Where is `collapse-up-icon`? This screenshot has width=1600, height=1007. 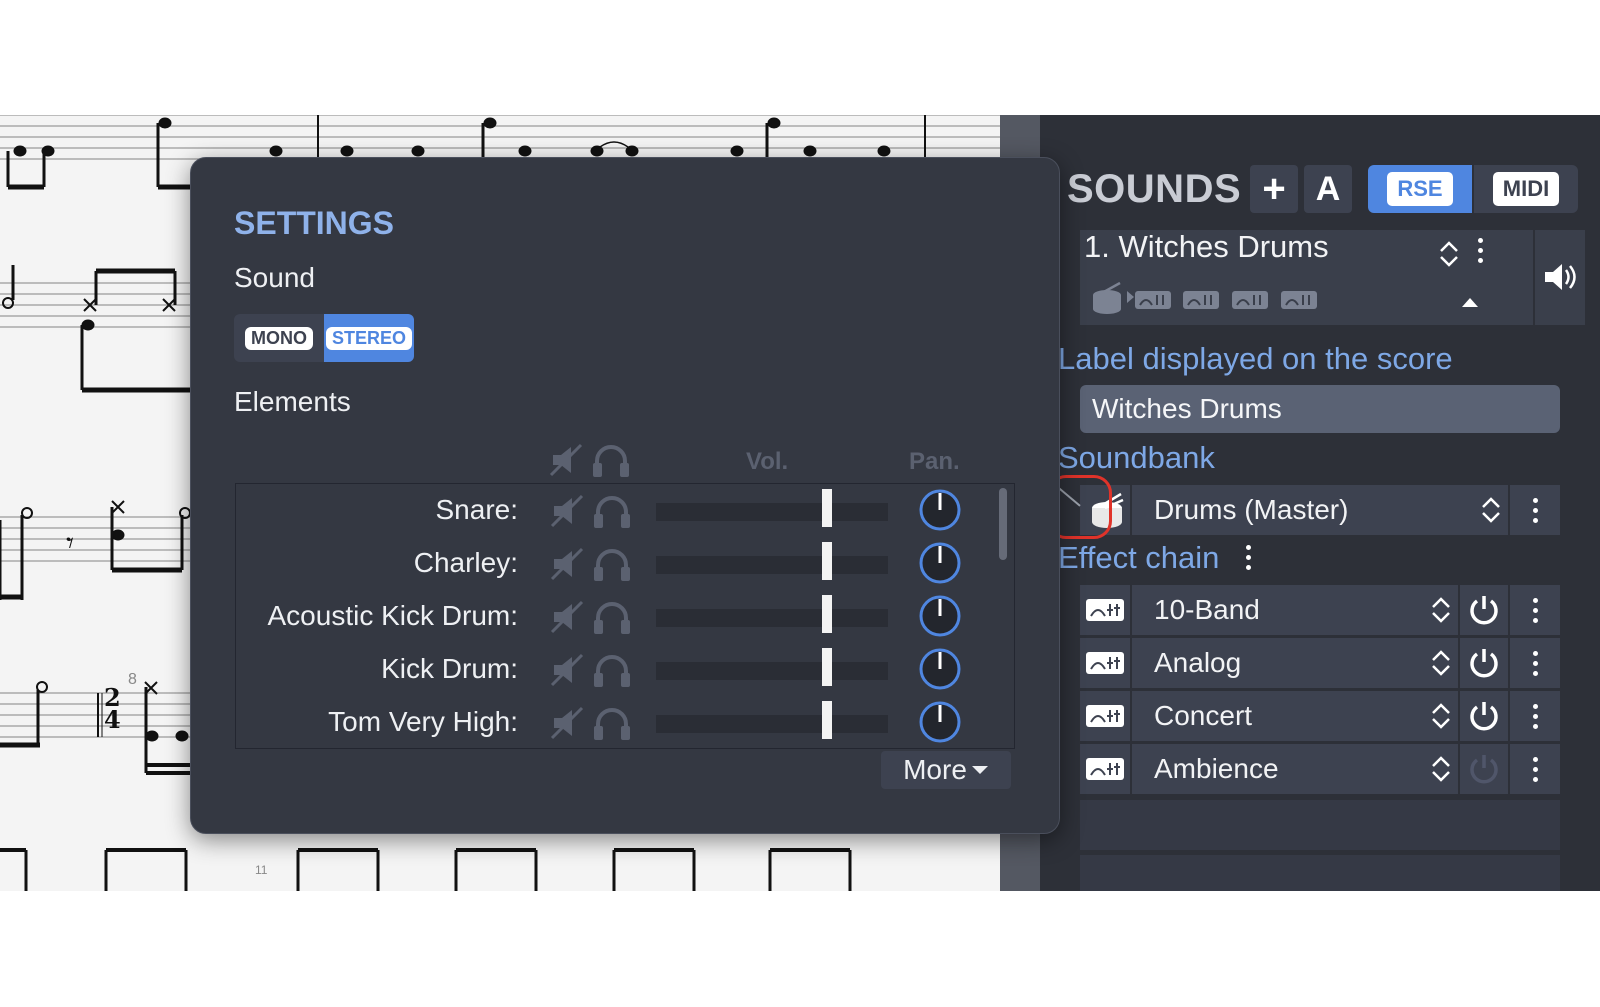
collapse-up-icon is located at coordinates (1470, 302).